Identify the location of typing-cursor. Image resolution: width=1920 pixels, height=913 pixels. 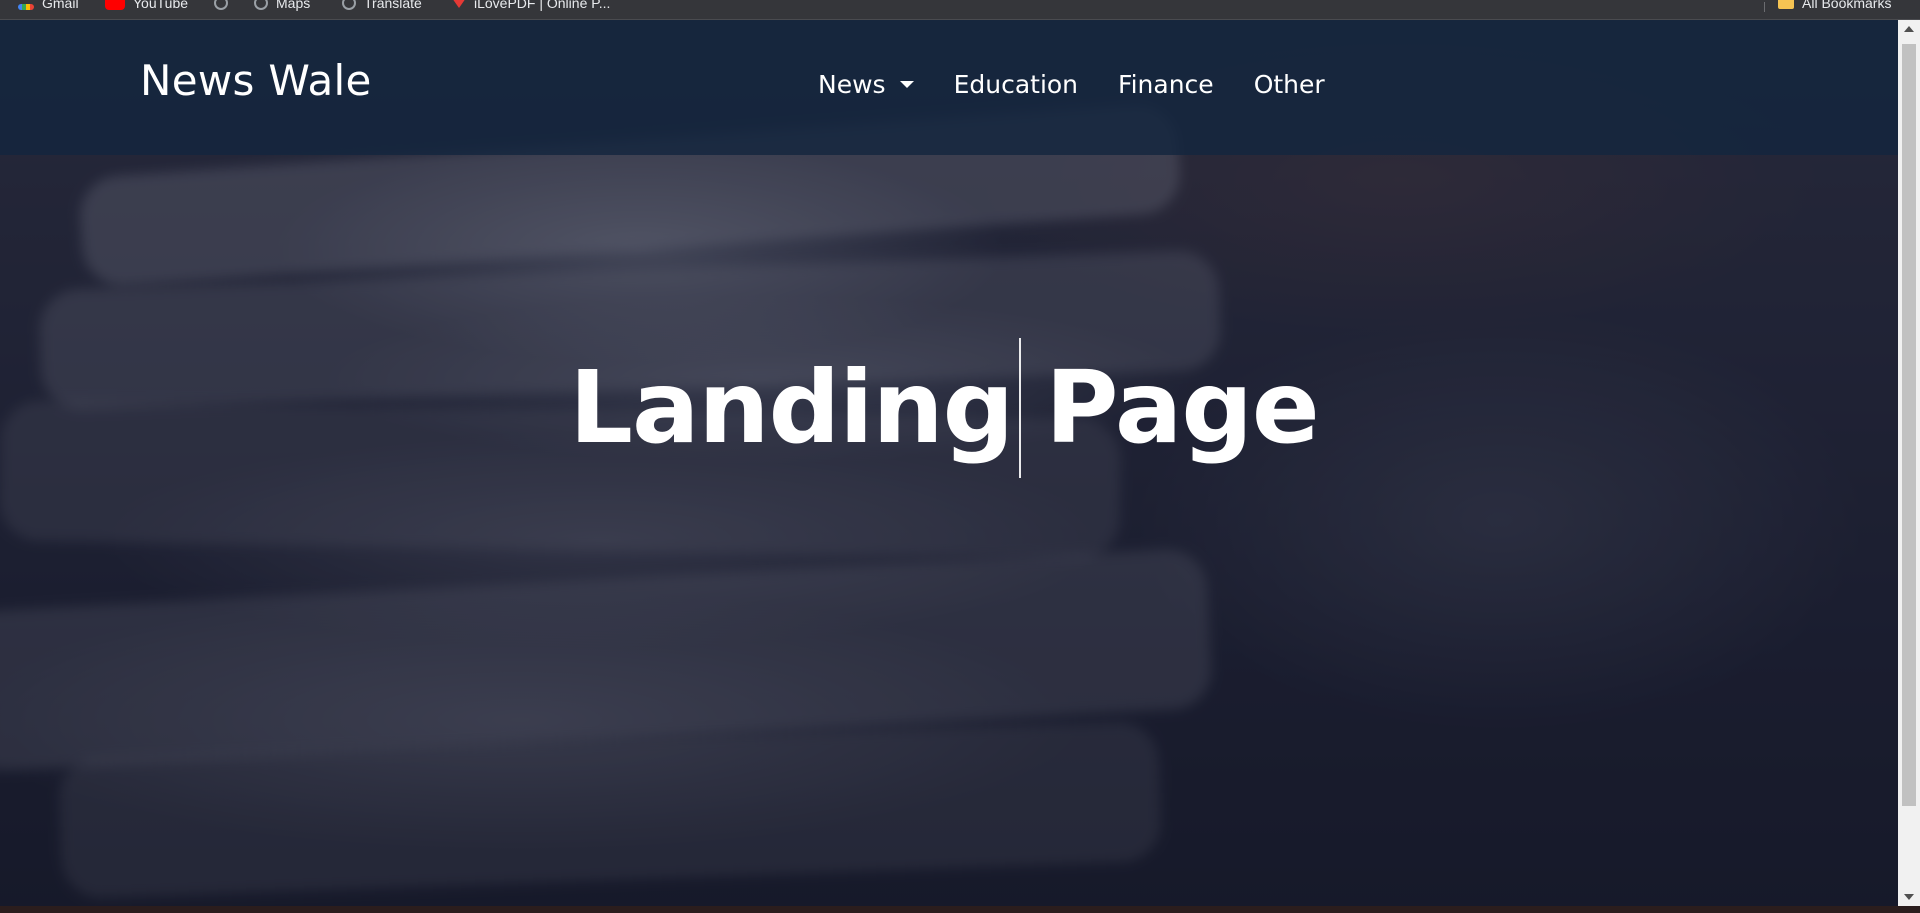
(1020, 408).